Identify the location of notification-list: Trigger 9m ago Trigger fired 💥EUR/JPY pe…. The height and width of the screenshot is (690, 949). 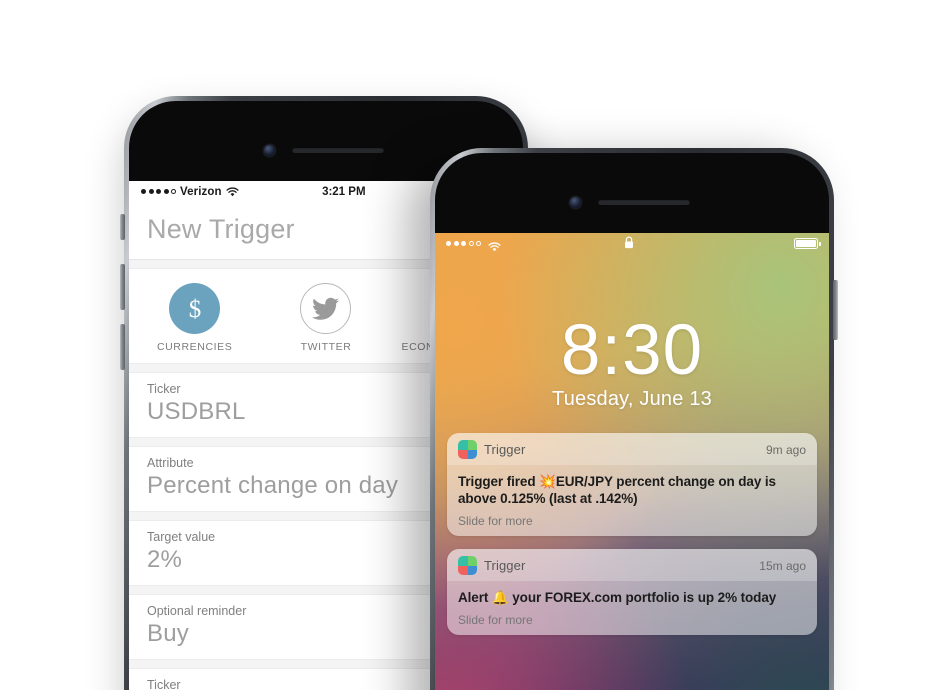
(632, 534).